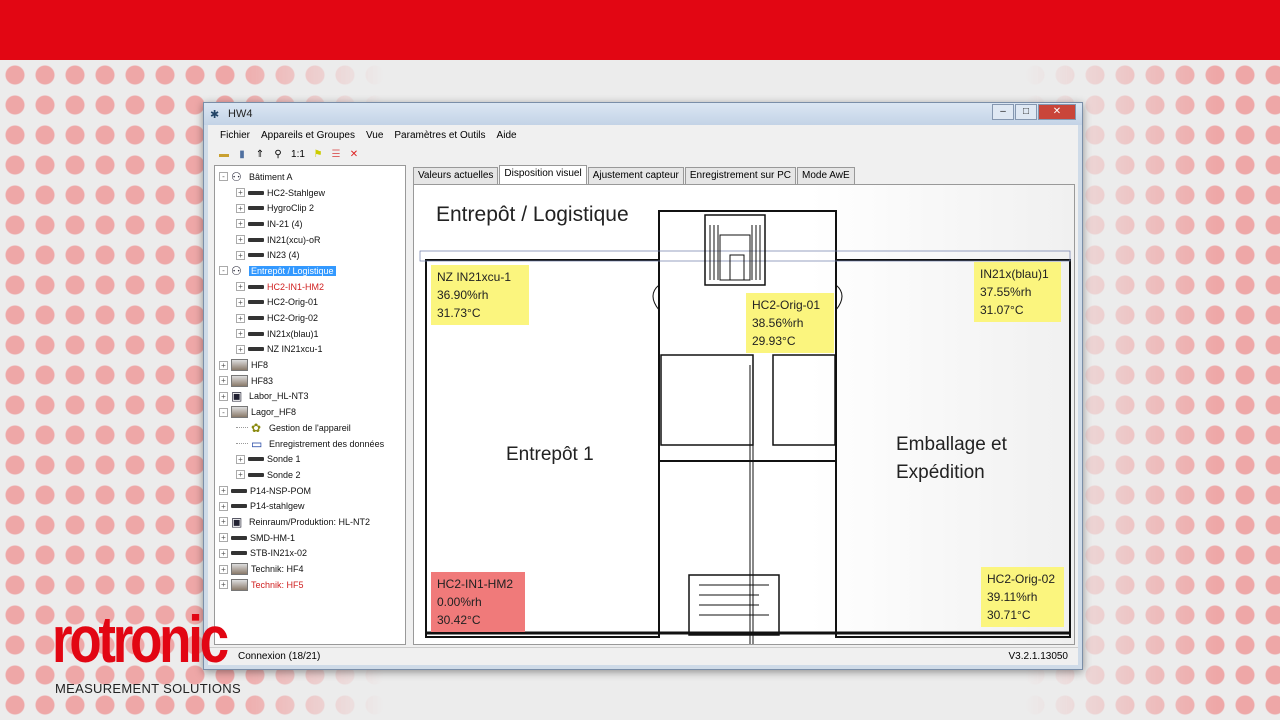 This screenshot has width=1280, height=720. I want to click on tree-item-label: SMD-HM-1, so click(272, 537).